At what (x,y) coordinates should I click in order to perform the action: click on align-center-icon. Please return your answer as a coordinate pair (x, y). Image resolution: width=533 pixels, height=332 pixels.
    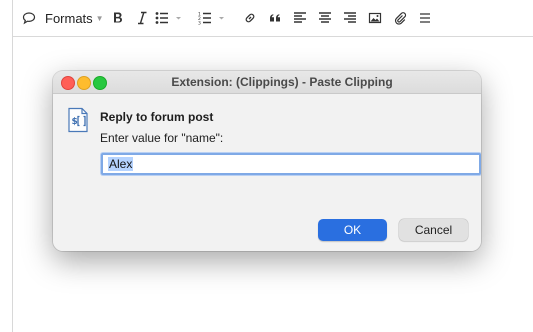
    Looking at the image, I should click on (325, 17).